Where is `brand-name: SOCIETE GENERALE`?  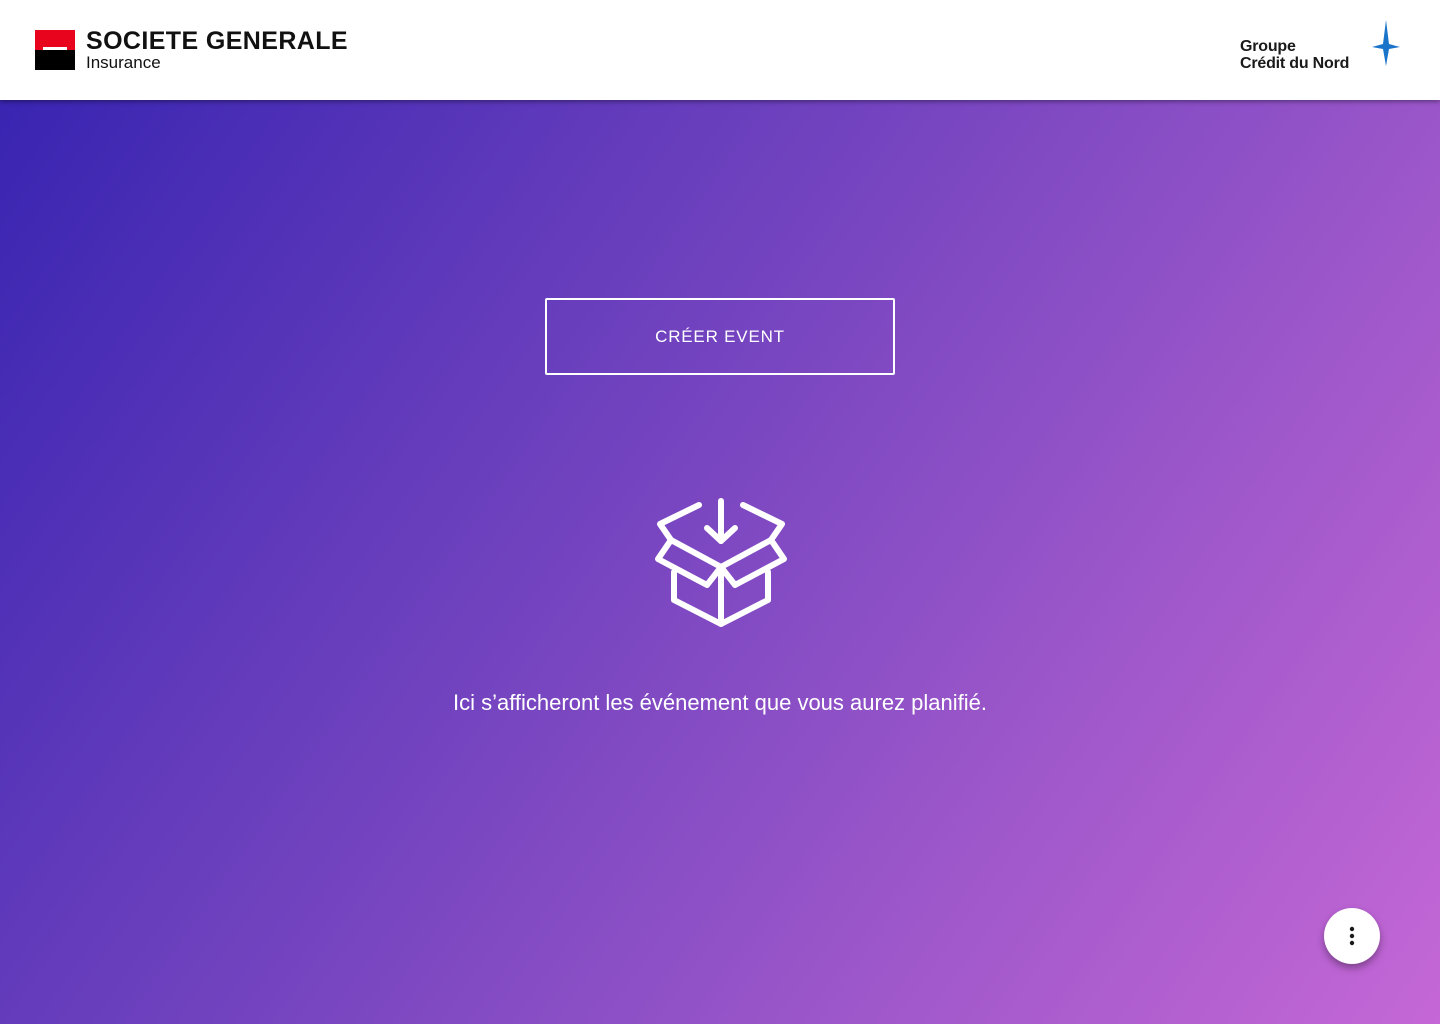 brand-name: SOCIETE GENERALE is located at coordinates (217, 41).